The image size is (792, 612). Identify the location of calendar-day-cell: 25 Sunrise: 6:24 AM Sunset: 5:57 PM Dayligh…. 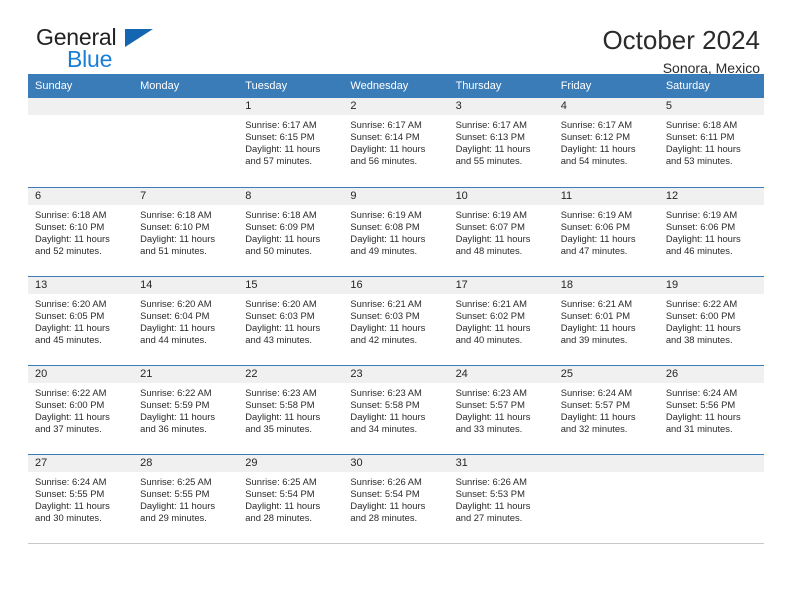
(606, 410).